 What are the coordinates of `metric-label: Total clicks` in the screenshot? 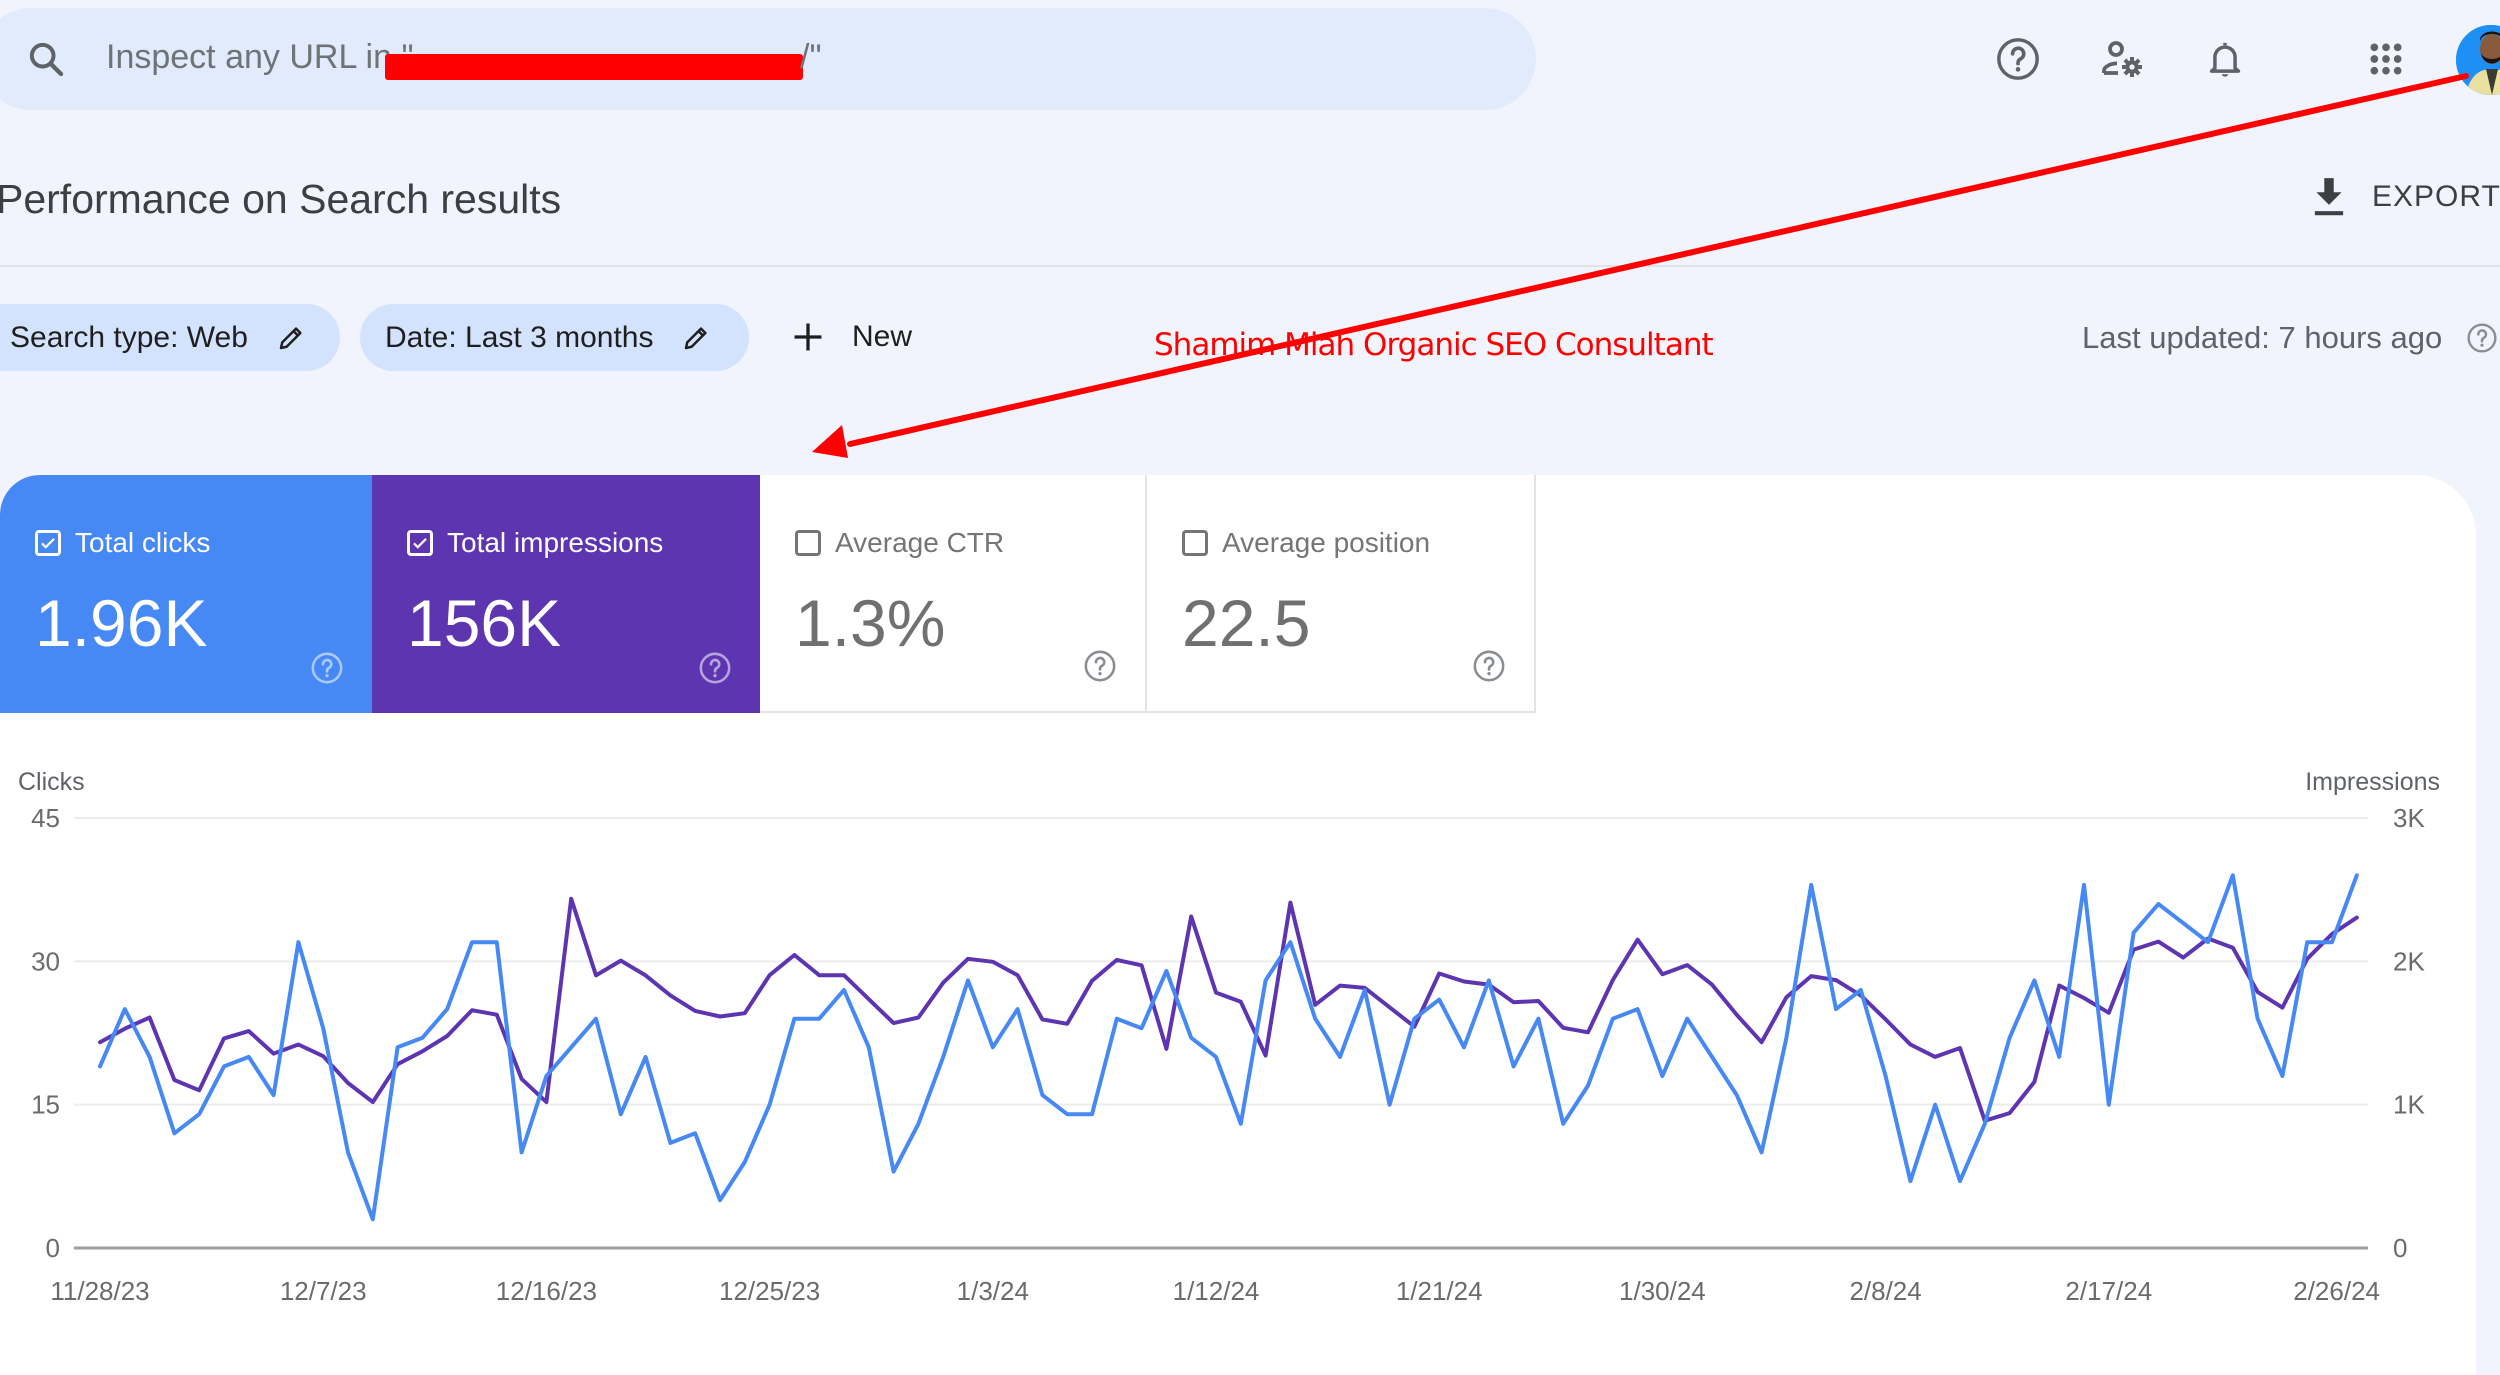 It's located at (143, 542).